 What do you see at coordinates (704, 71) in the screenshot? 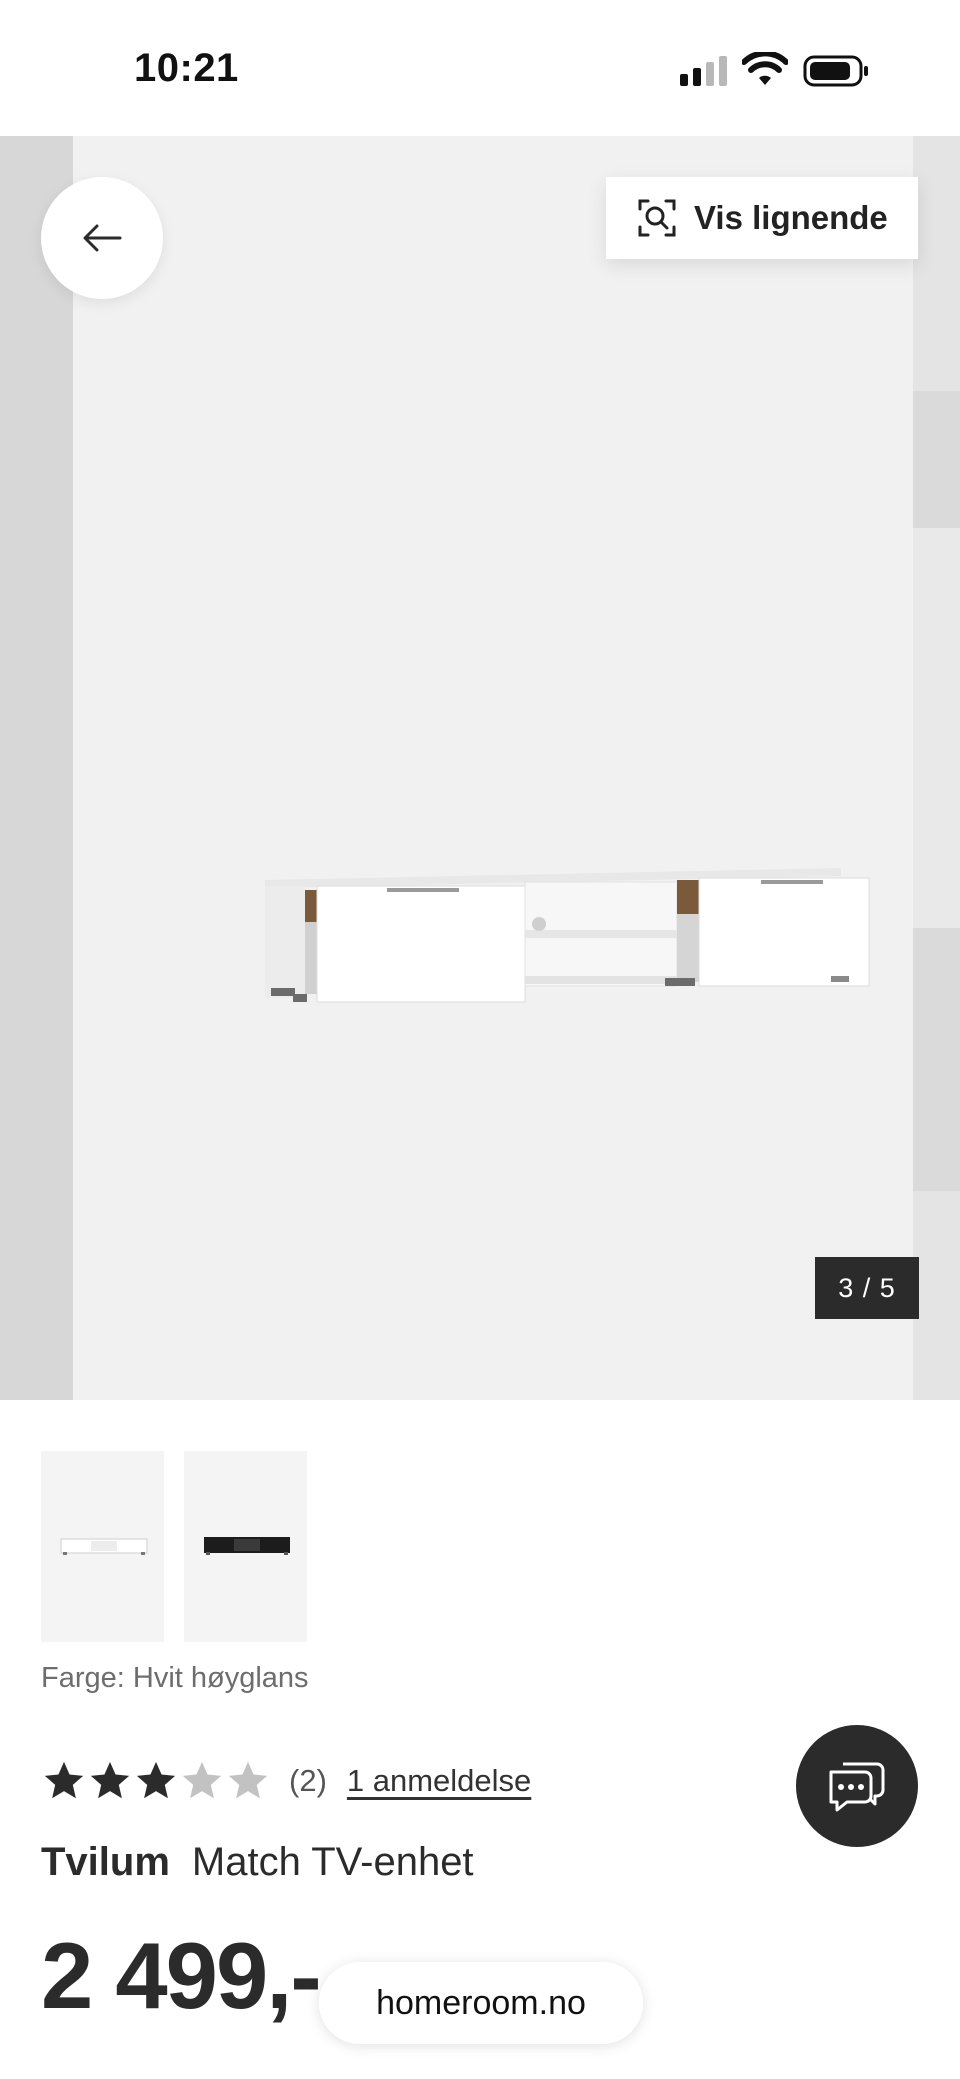
I see `cellular-signal-icon` at bounding box center [704, 71].